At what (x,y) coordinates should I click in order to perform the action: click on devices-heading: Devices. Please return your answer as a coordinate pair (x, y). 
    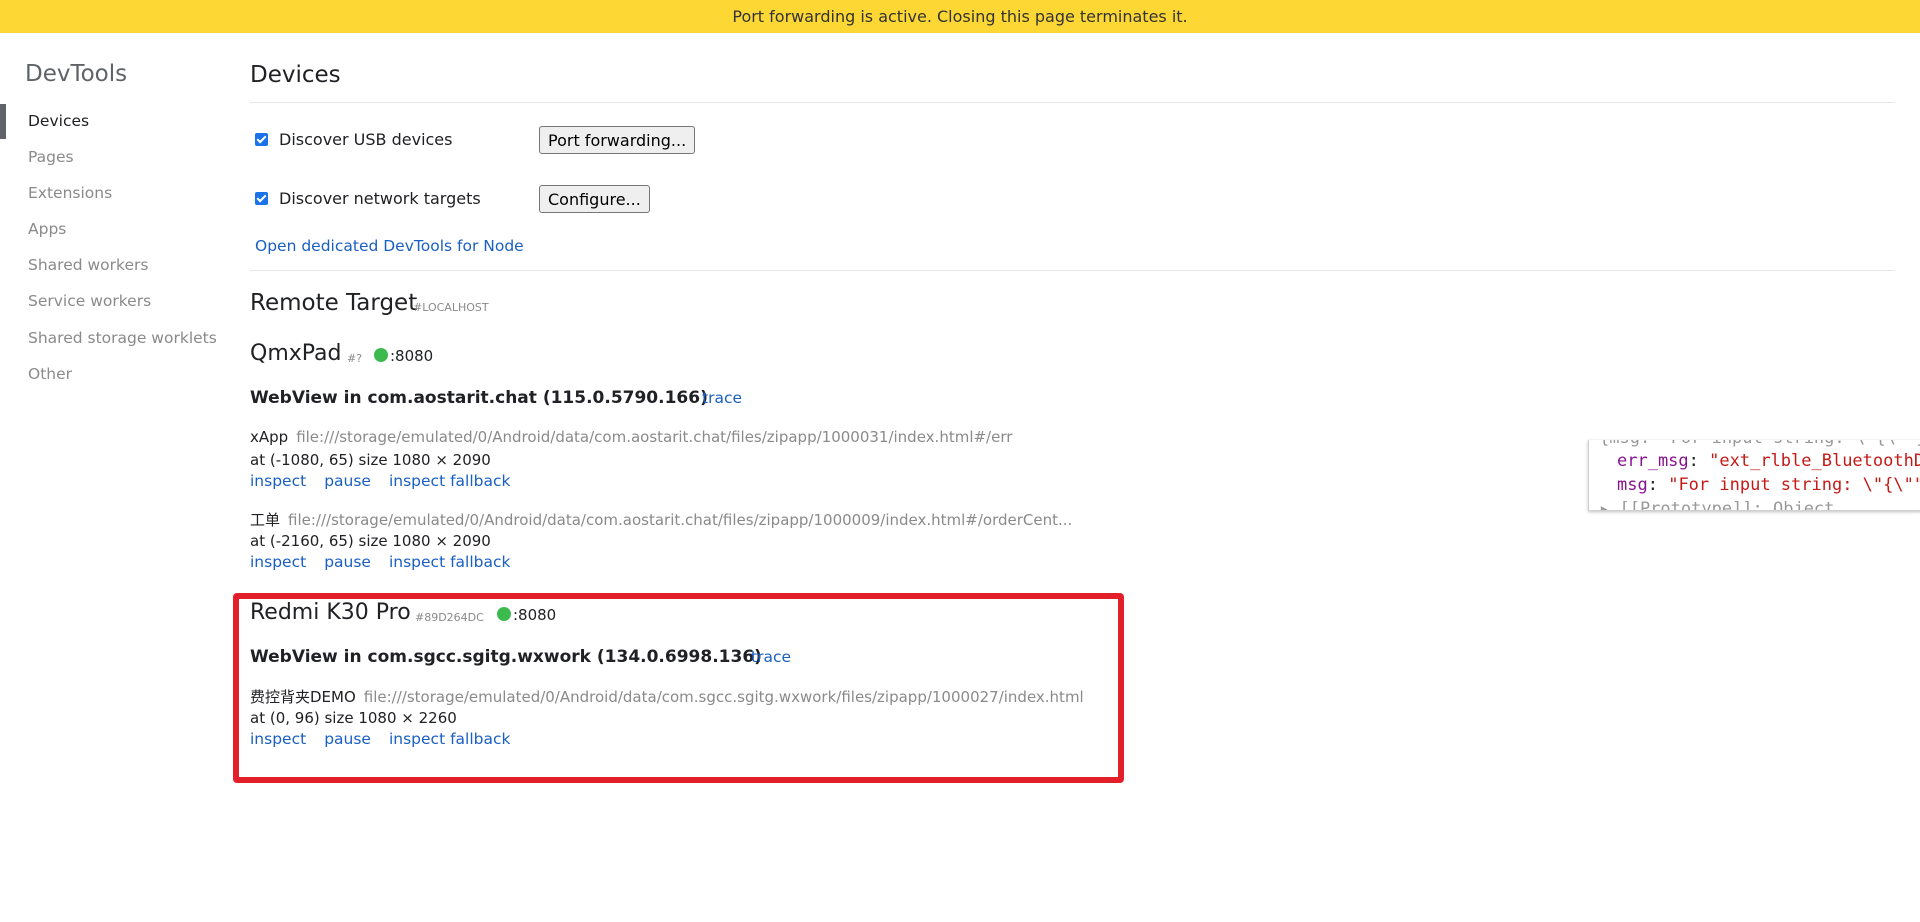
    Looking at the image, I should click on (295, 75).